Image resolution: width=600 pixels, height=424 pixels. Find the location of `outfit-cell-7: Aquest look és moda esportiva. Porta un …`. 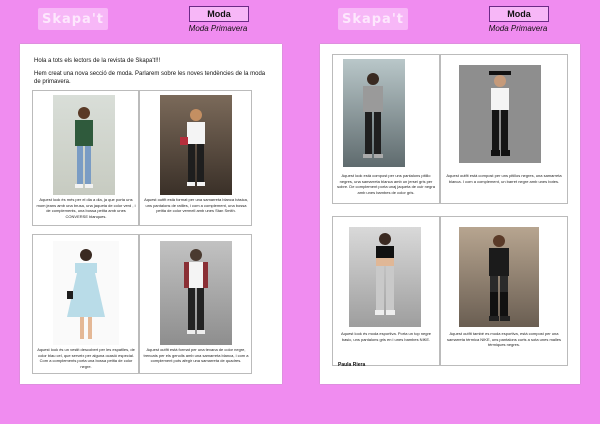

outfit-cell-7: Aquest look és moda esportiva. Porta un … is located at coordinates (386, 291).